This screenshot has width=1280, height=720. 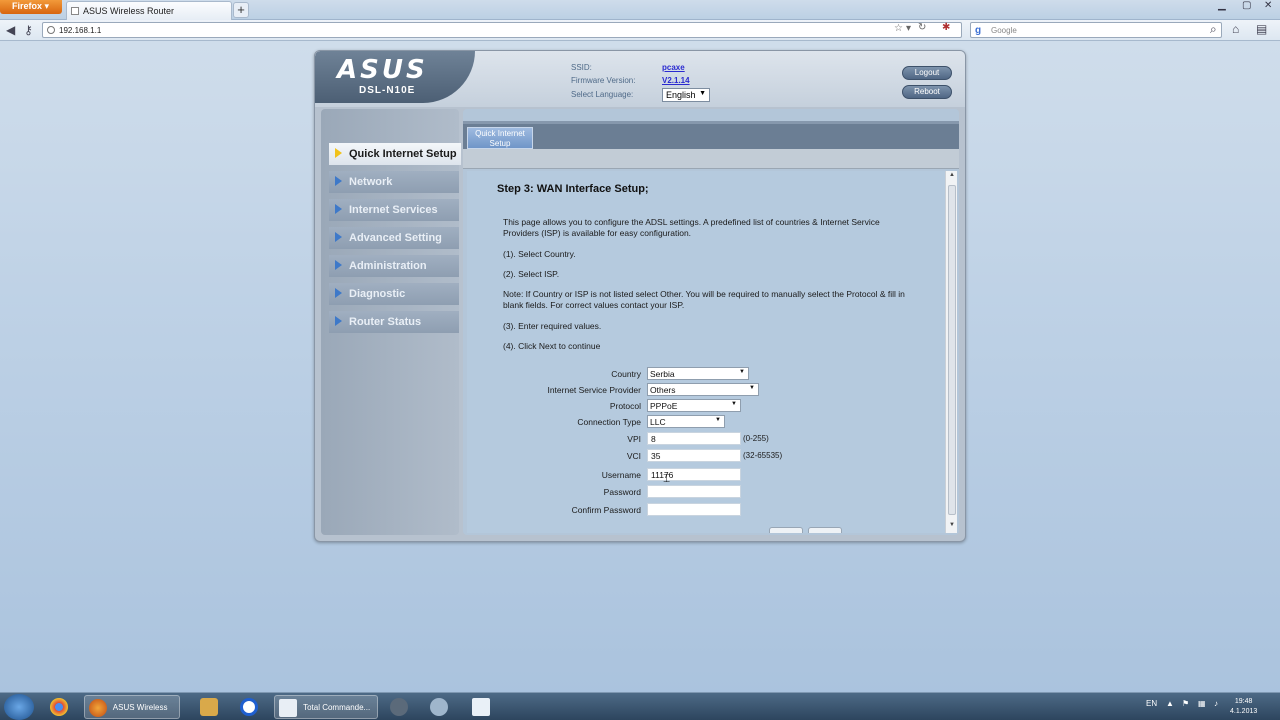 I want to click on search-placeholder: Google, so click(x=1004, y=30).